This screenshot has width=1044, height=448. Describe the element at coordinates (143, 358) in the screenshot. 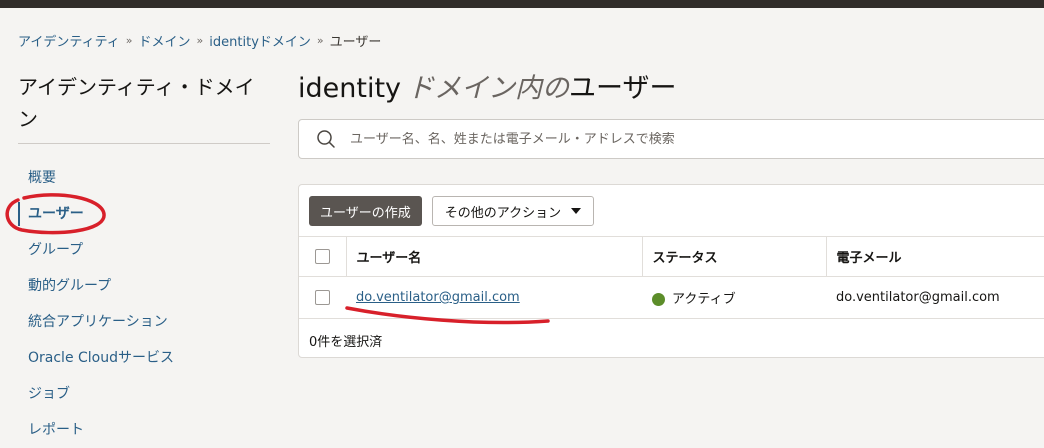

I see `sidebar-item-oracle-cloud-services: Oracle Cloudサービス` at that location.